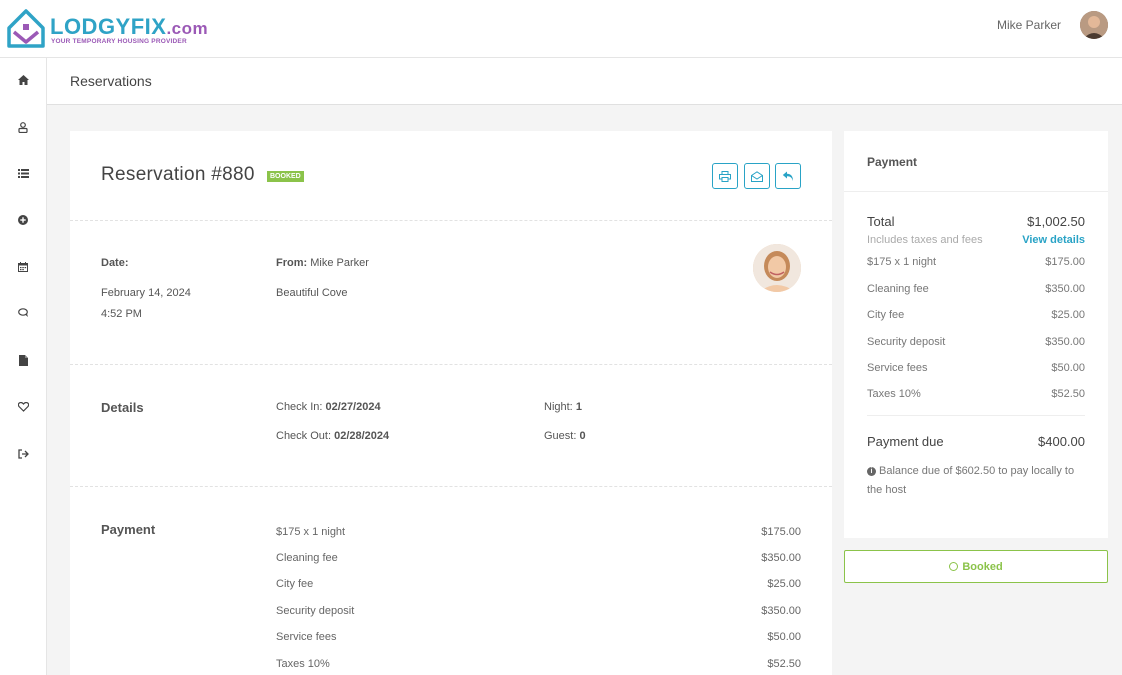 This screenshot has height=675, width=1122. I want to click on from-line: From: Mike Parker, so click(322, 263).